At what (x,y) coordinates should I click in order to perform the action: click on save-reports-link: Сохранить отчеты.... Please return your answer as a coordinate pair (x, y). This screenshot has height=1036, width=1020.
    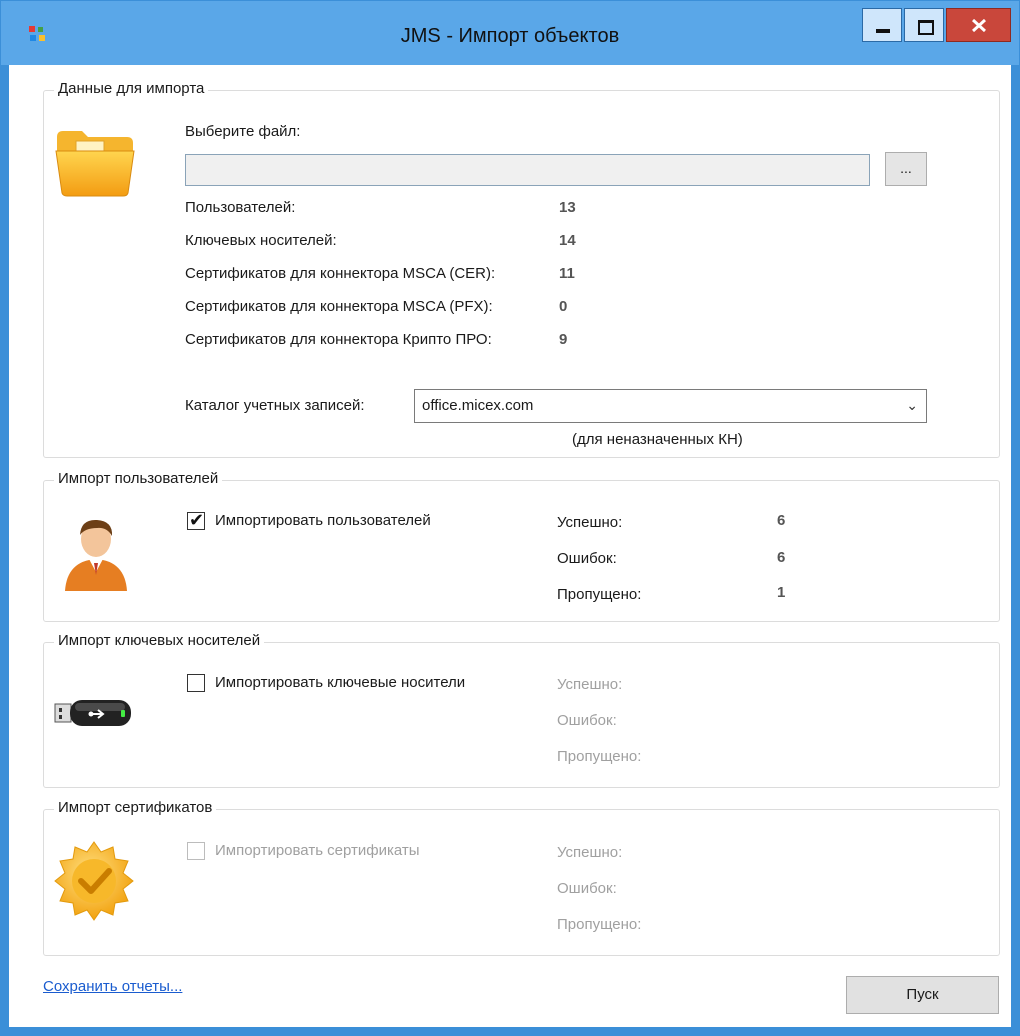
    Looking at the image, I should click on (112, 986).